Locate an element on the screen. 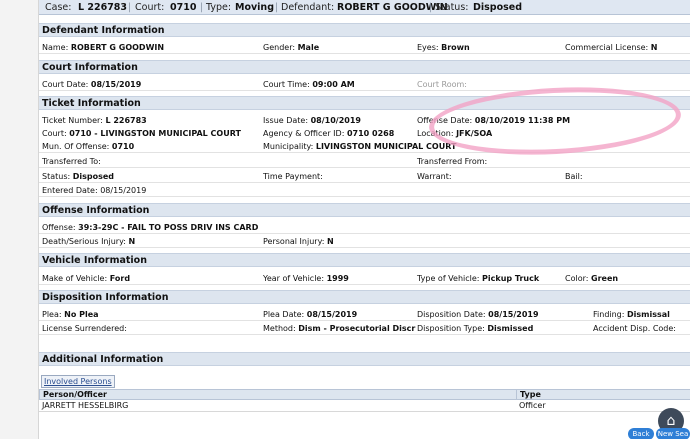  court-room-label: Court Room: is located at coordinates (442, 84).